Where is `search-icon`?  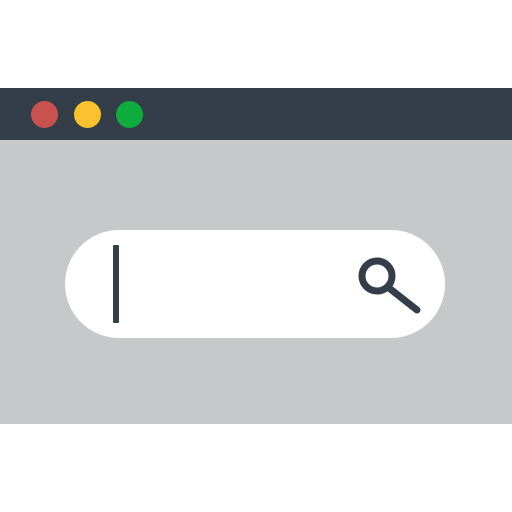
search-icon is located at coordinates (390, 285).